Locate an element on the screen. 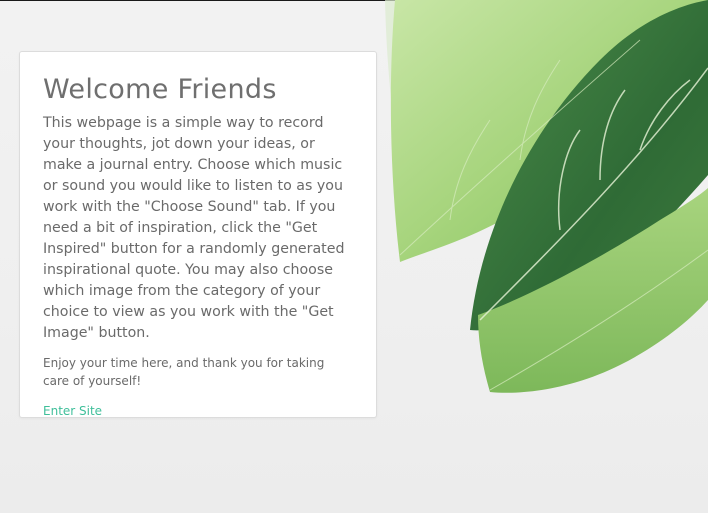 This screenshot has height=513, width=708. page-title: Welcome Friends is located at coordinates (160, 89).